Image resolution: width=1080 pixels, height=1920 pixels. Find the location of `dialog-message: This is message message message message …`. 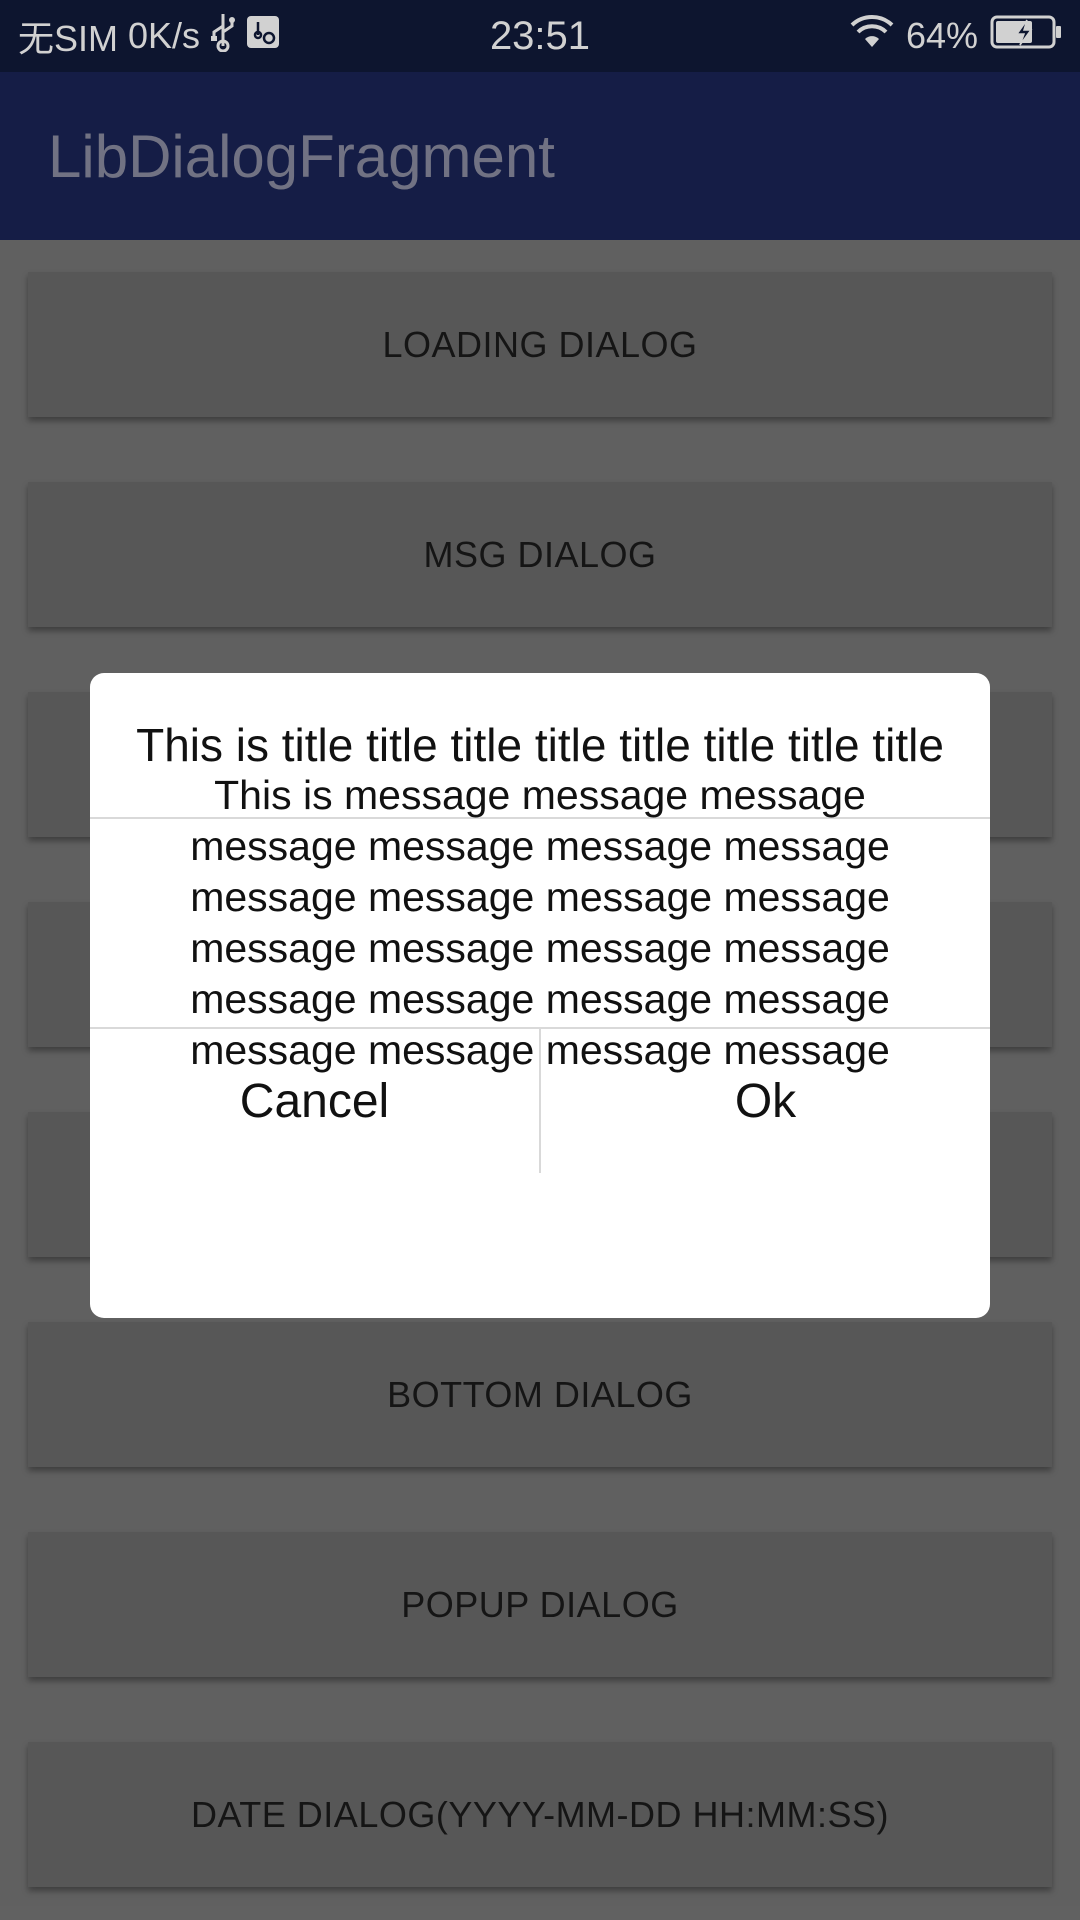

dialog-message: This is message message message message … is located at coordinates (540, 922).